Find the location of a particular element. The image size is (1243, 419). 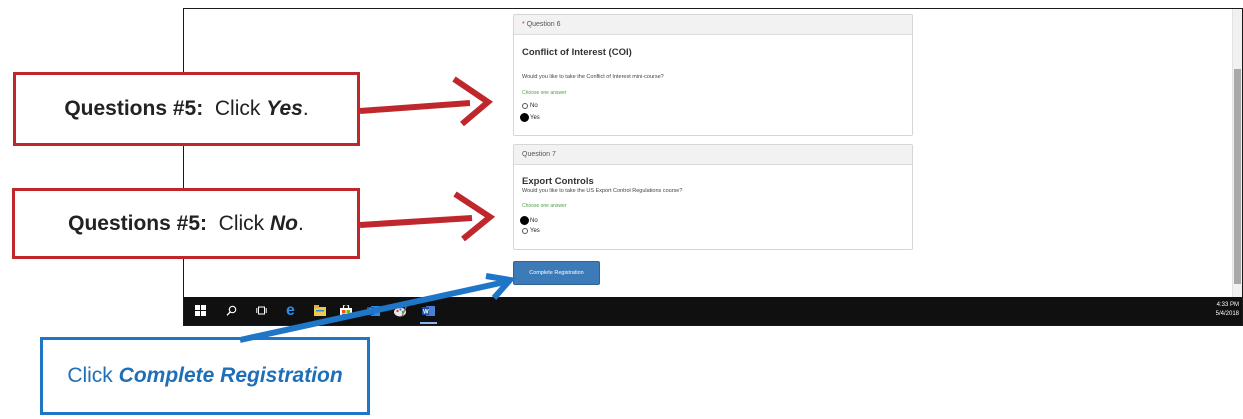

question-6-title: Conflict of Interest (COI) is located at coordinates (577, 52).